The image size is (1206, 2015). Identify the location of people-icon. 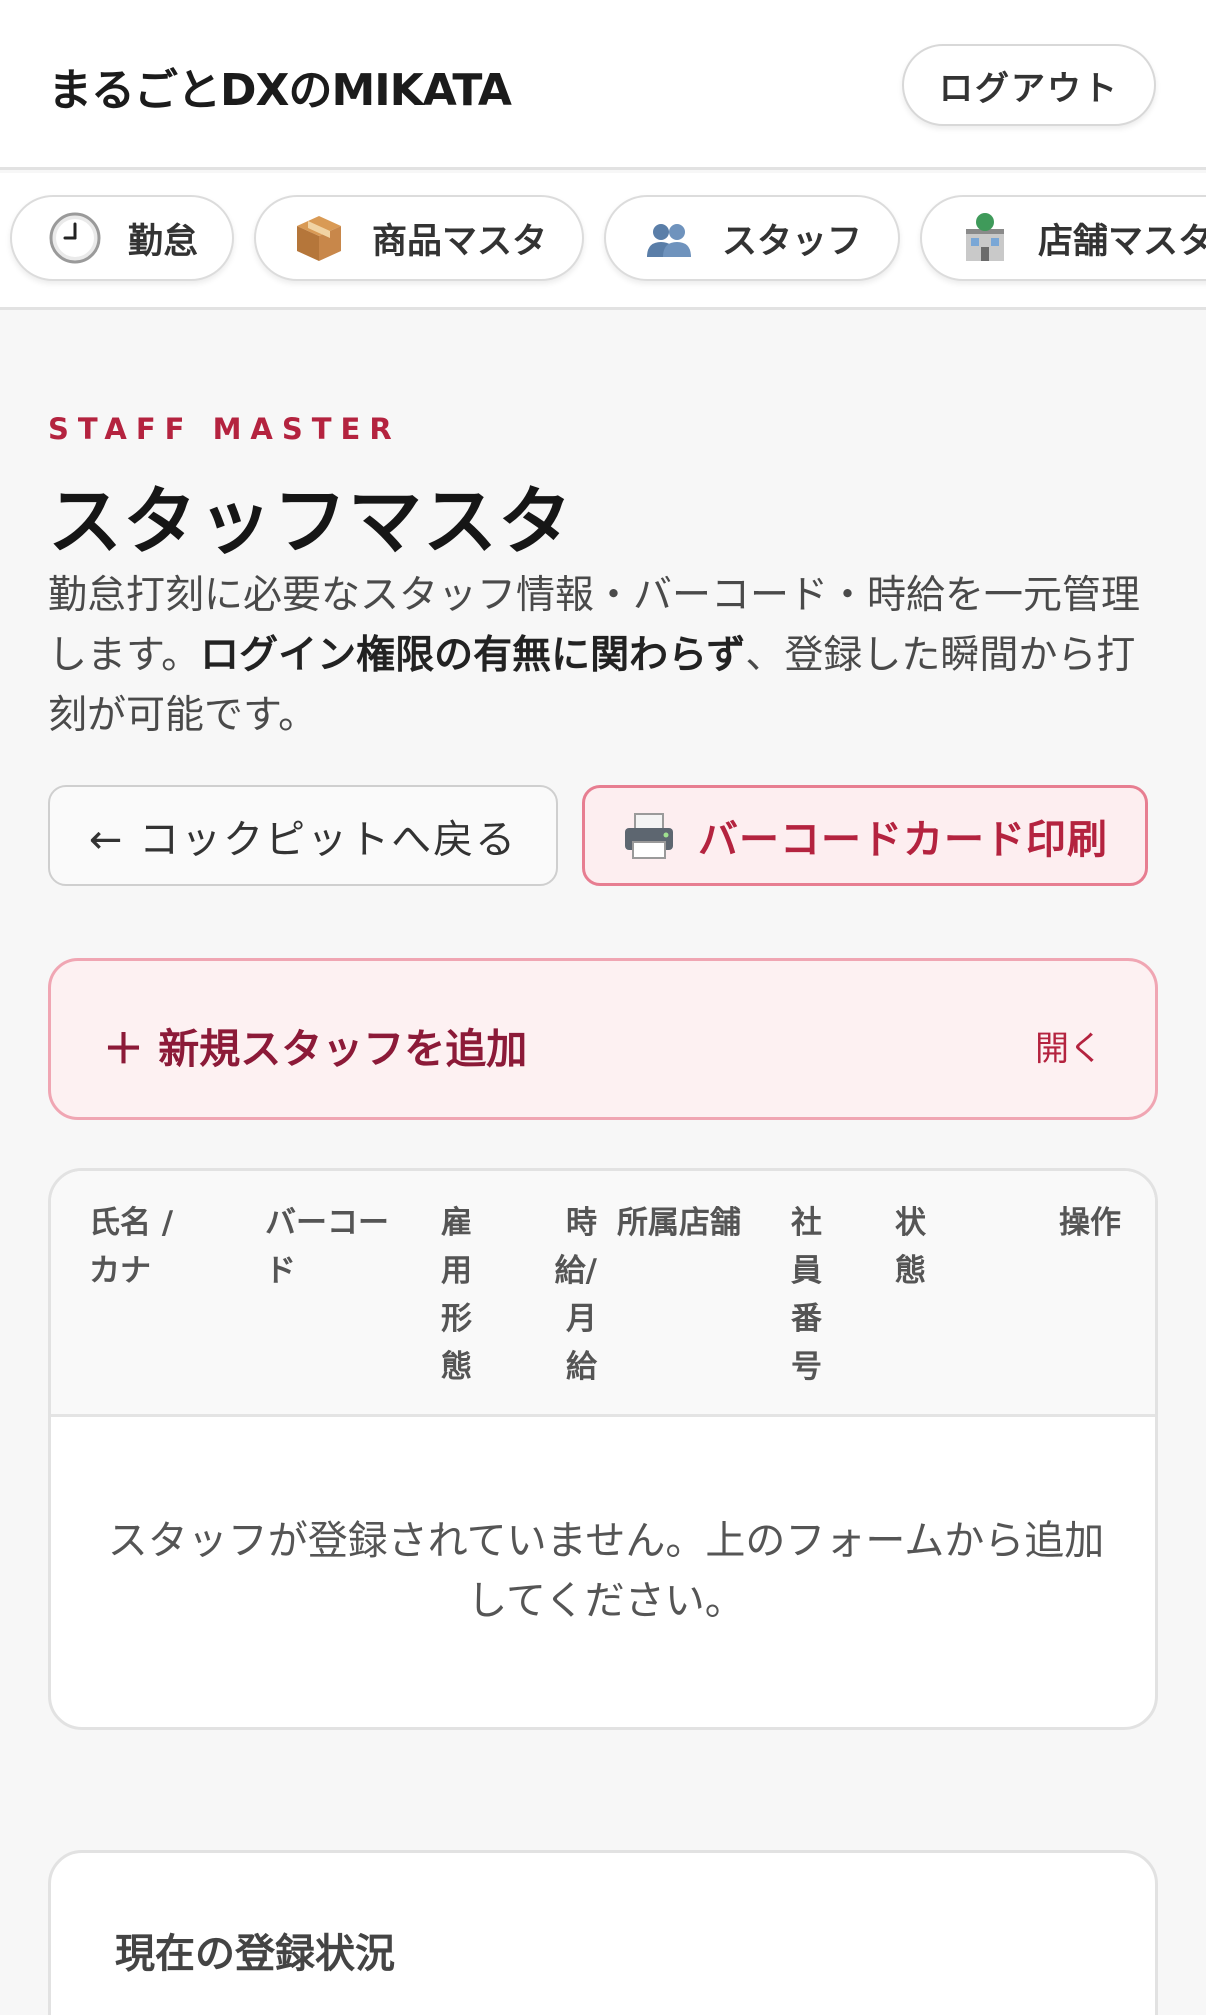
(669, 240).